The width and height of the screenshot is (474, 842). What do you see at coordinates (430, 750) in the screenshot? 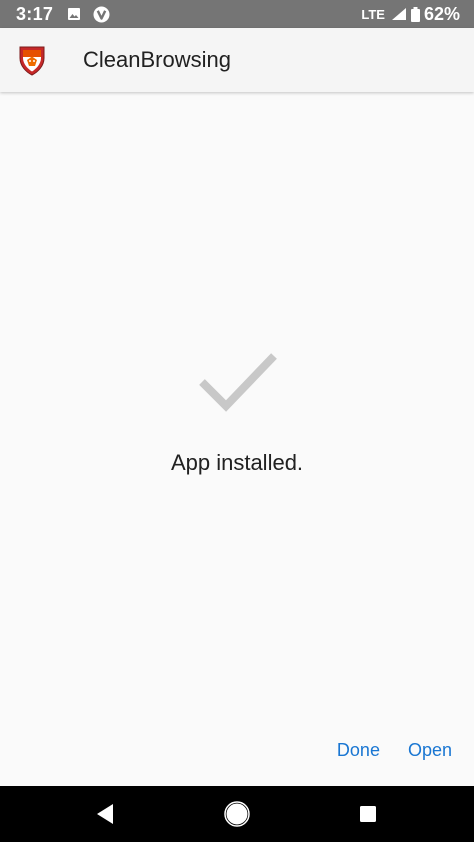
I see `open-button: Open` at bounding box center [430, 750].